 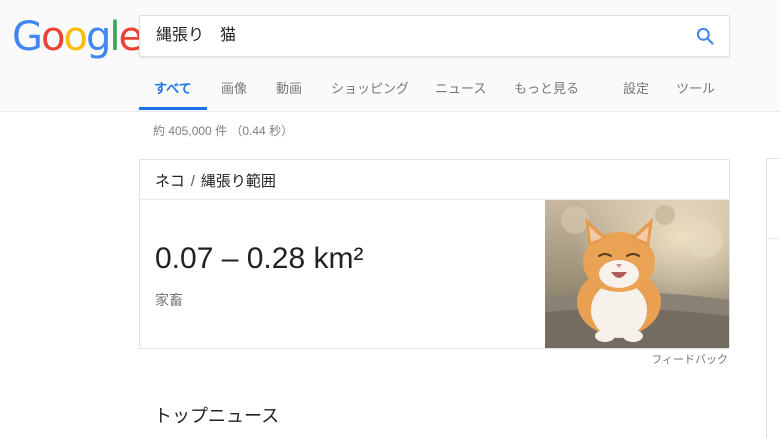 What do you see at coordinates (460, 89) in the screenshot?
I see `tab-news: ニュース` at bounding box center [460, 89].